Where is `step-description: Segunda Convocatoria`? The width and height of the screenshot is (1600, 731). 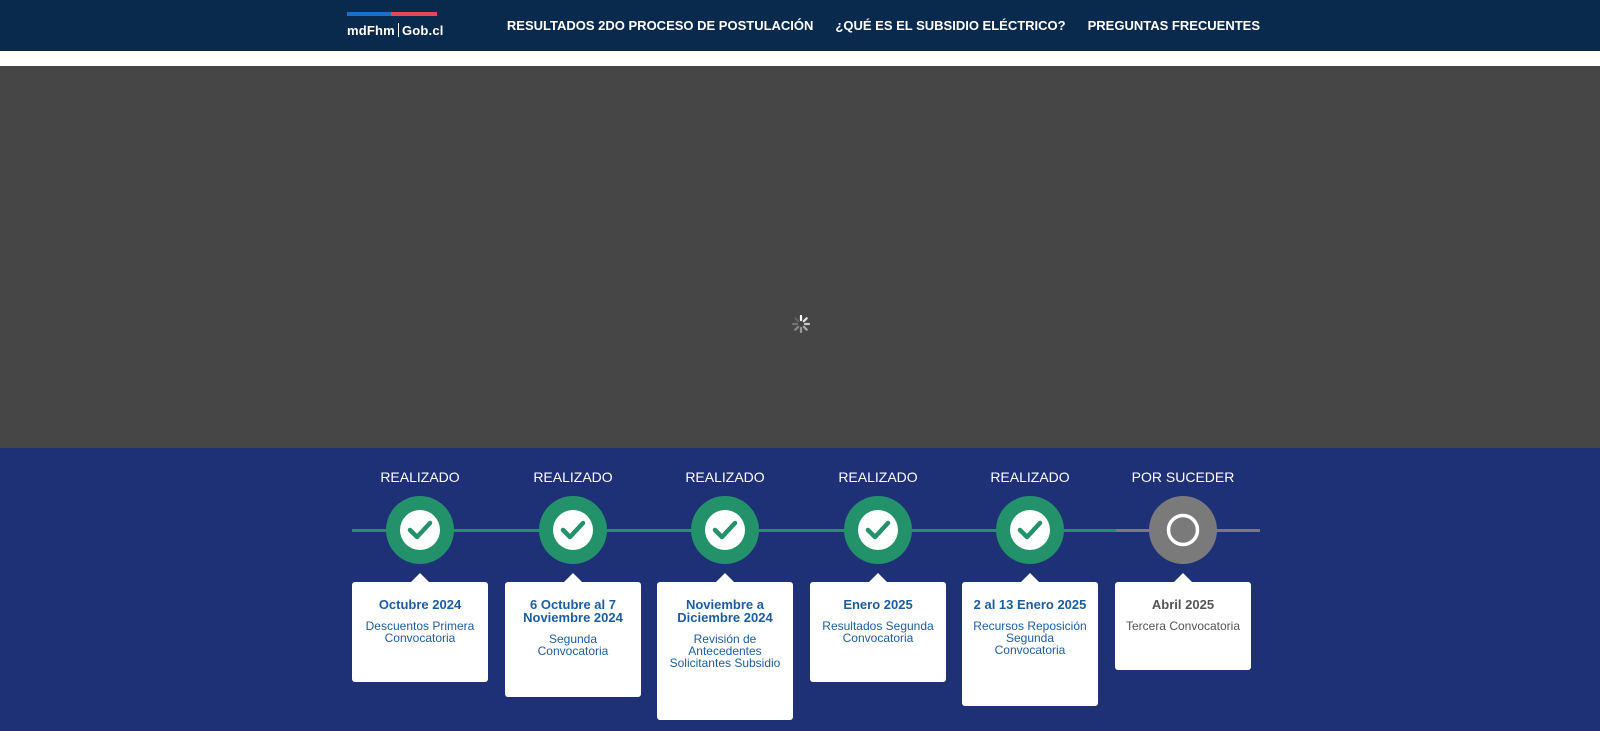
step-description: Segunda Convocatoria is located at coordinates (573, 645).